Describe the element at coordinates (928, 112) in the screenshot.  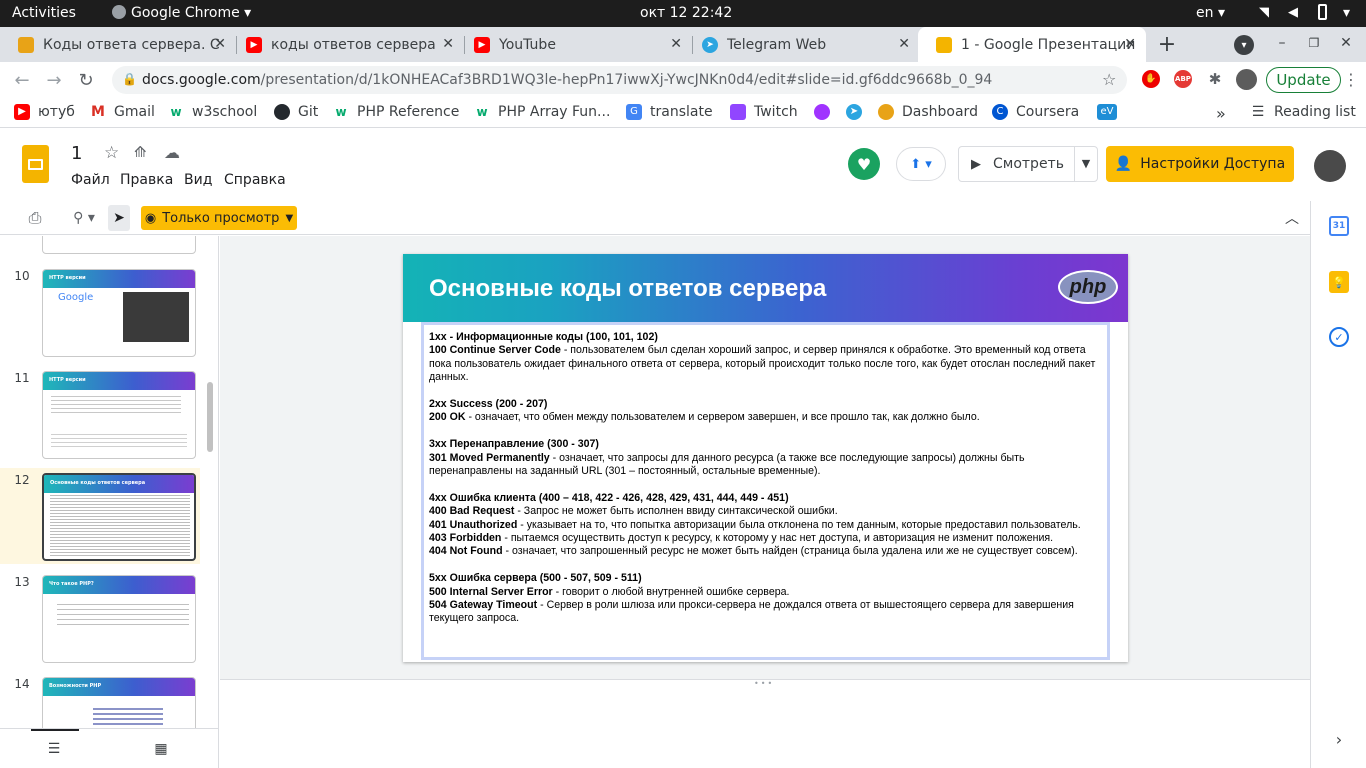
I see `bookmark-dashboard: Dashboard` at that location.